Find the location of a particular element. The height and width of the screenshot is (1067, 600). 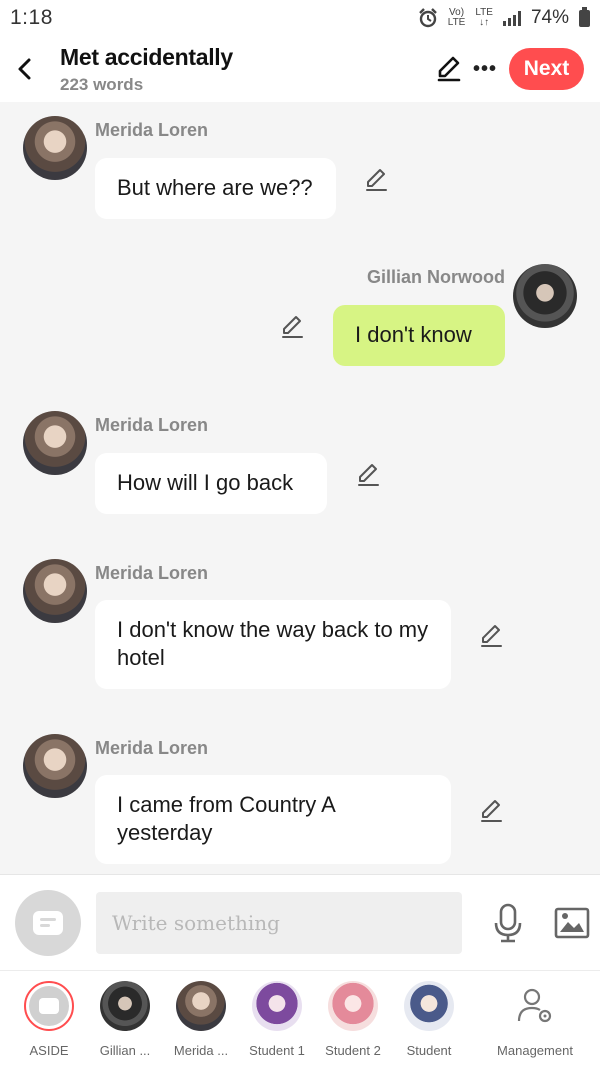

character-student-2: Student 2 is located at coordinates (353, 1019).